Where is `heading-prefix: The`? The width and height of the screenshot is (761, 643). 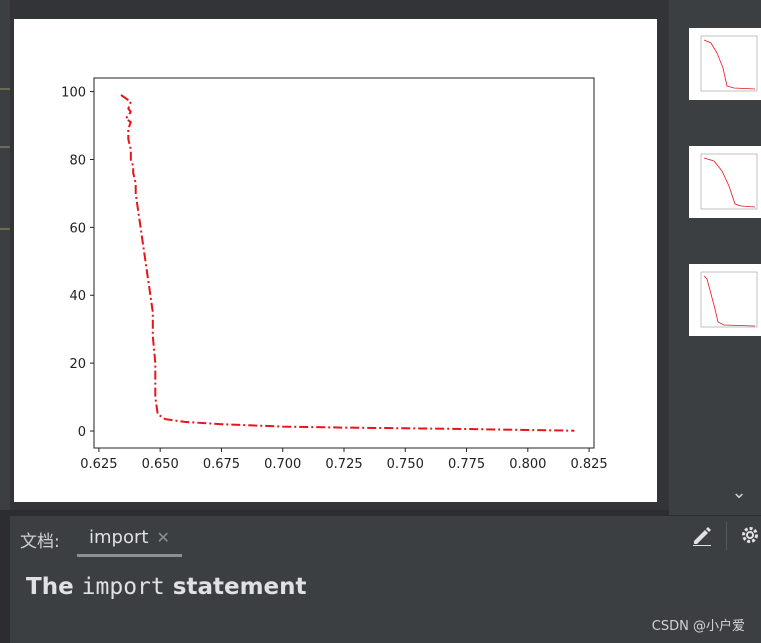 heading-prefix: The is located at coordinates (54, 587).